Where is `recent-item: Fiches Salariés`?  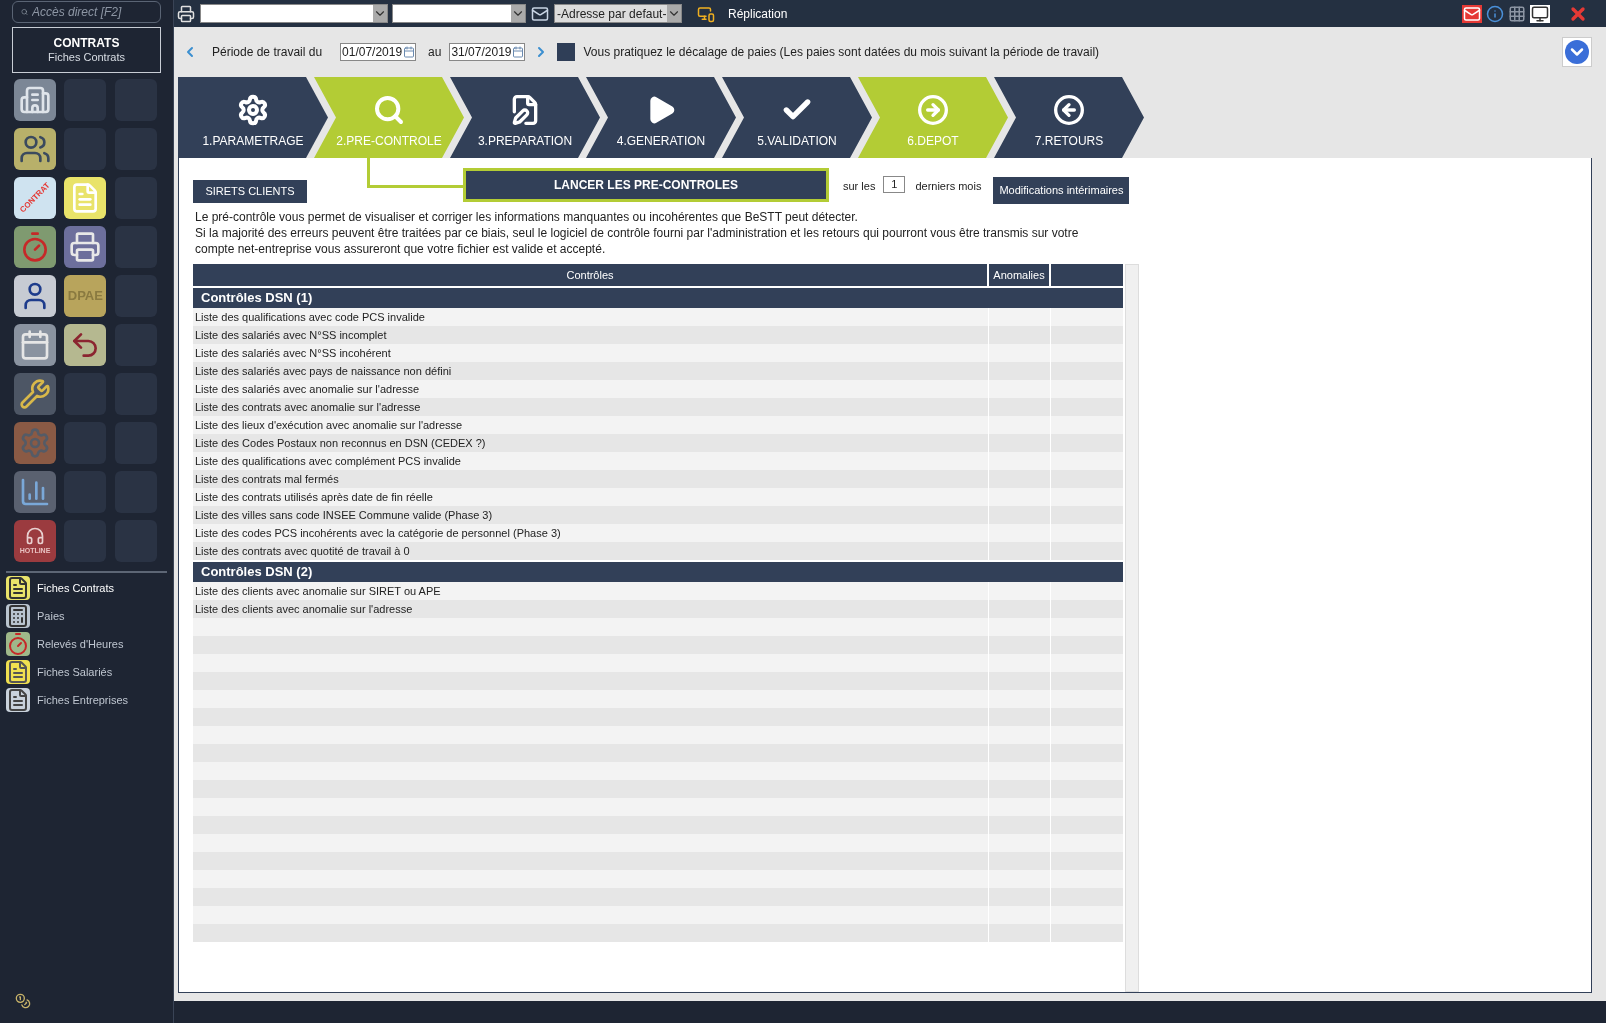 recent-item: Fiches Salariés is located at coordinates (86, 672).